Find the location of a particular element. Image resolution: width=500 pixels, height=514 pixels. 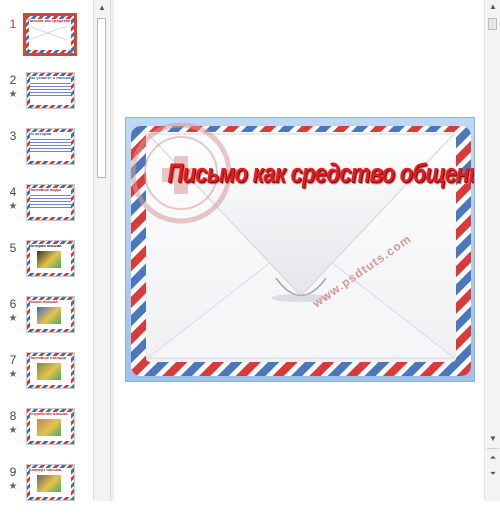

slide-thumbnail-row: 9 ★ Конверт письма is located at coordinates (46, 489).